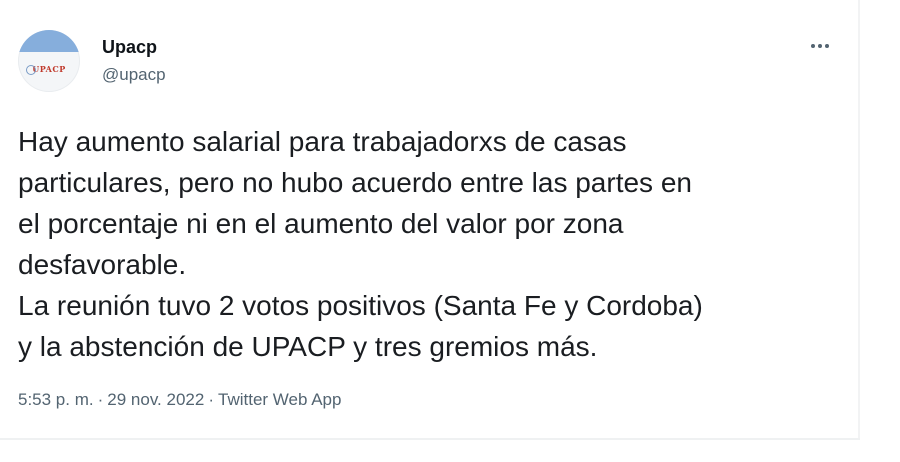 This screenshot has height=462, width=900. What do you see at coordinates (155, 399) in the screenshot?
I see `tweet-date: 29 nov. 2022` at bounding box center [155, 399].